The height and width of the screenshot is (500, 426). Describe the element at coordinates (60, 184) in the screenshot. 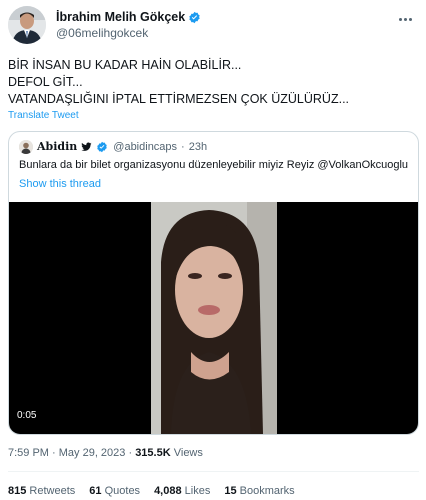

I see `show-thread-link: Show this thread` at that location.